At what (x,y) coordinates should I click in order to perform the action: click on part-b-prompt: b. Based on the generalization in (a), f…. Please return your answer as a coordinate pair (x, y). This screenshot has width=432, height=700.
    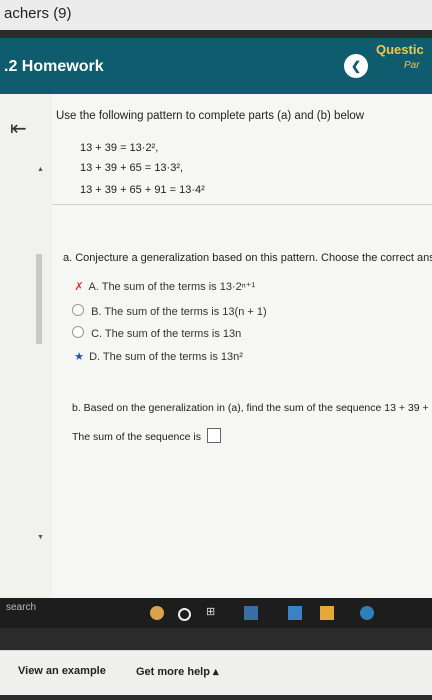
    Looking at the image, I should click on (252, 408).